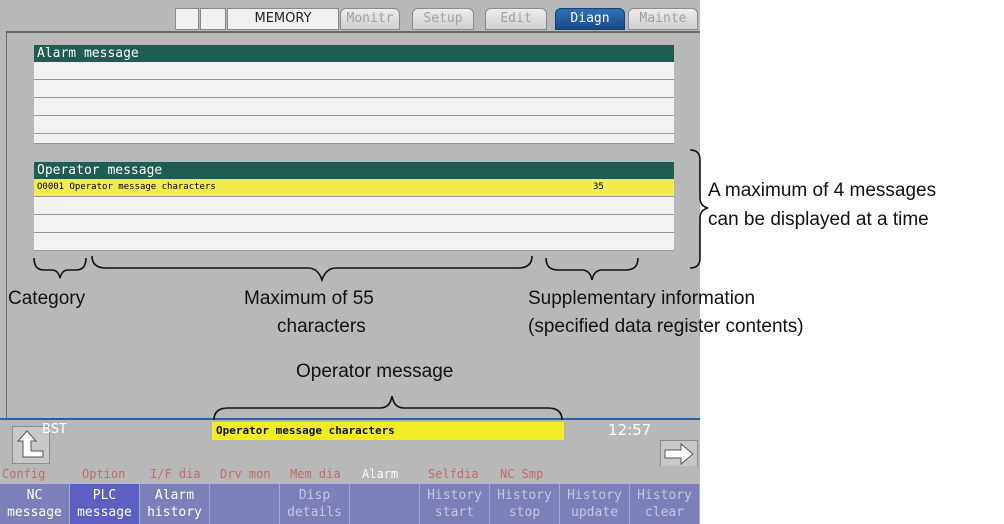  I want to click on caption-operator-message: Operator message, so click(375, 371).